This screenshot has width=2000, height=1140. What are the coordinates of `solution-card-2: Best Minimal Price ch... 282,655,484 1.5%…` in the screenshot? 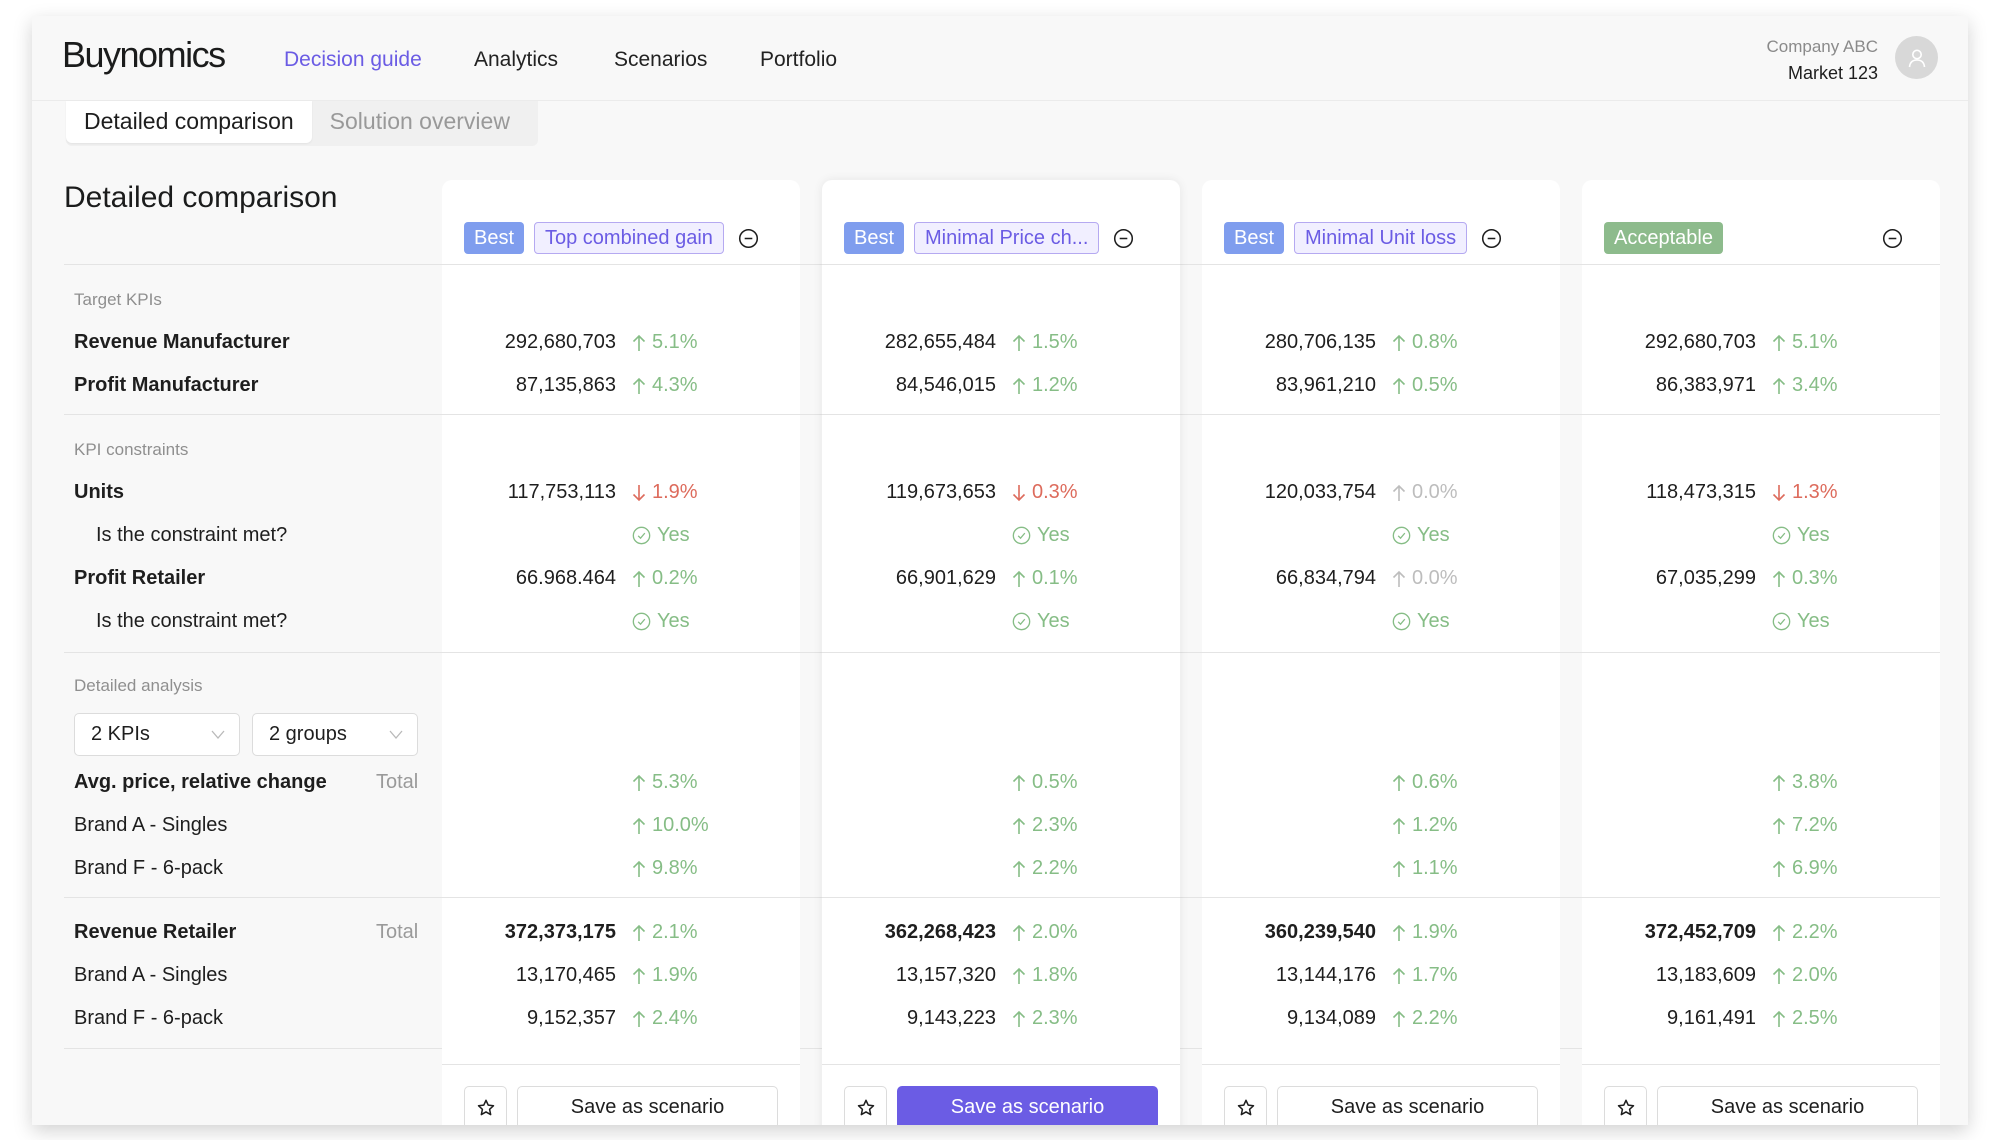 It's located at (1001, 652).